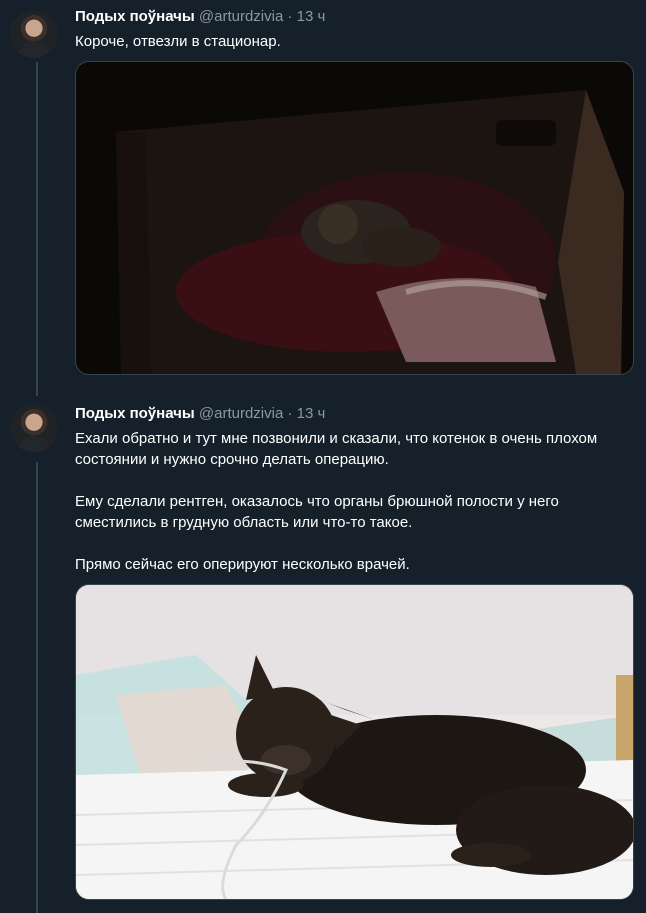 The image size is (646, 913). I want to click on tweet-text: Короче, отвезли в стационар., so click(352, 41).